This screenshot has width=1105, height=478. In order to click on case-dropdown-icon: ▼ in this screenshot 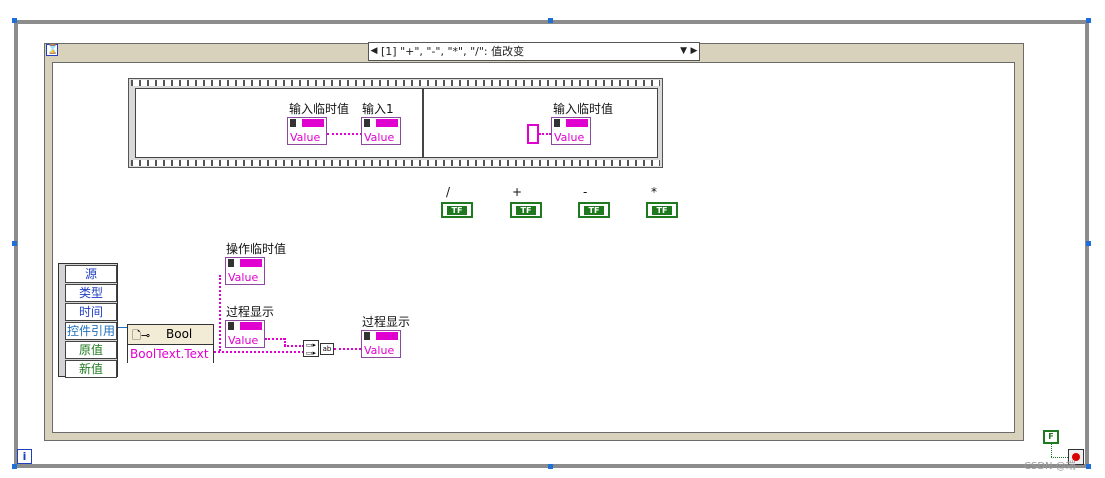, I will do `click(683, 51)`.